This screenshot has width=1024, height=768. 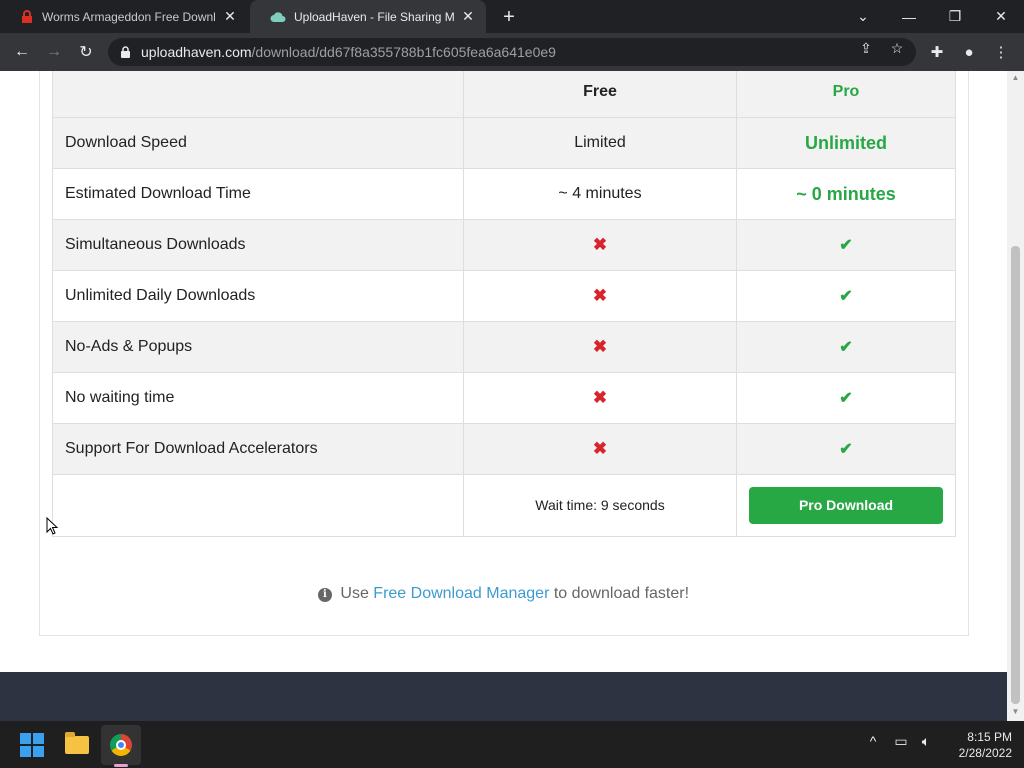 I want to click on windows-logo-icon, so click(x=32, y=745).